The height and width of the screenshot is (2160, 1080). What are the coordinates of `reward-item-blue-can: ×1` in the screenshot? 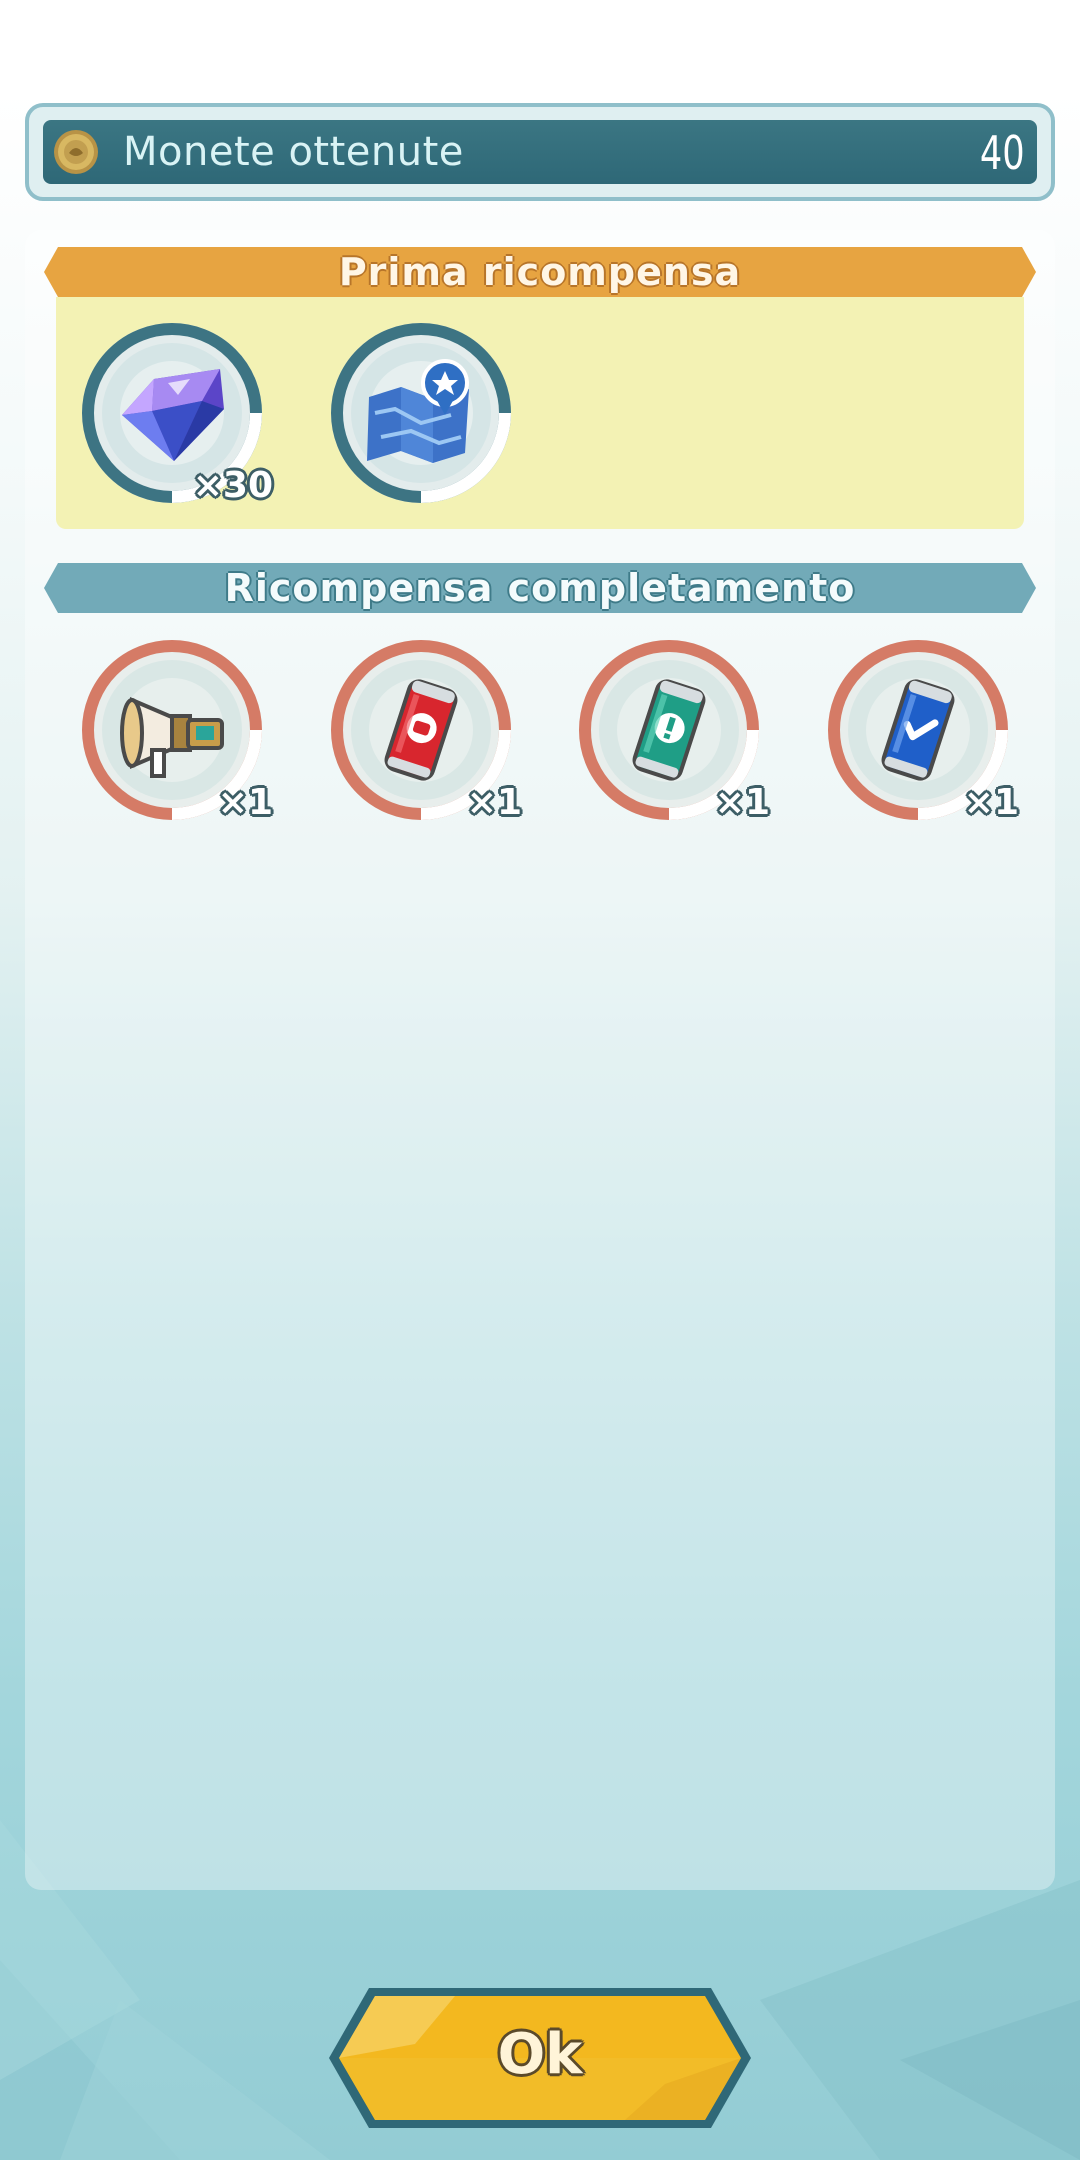 It's located at (921, 730).